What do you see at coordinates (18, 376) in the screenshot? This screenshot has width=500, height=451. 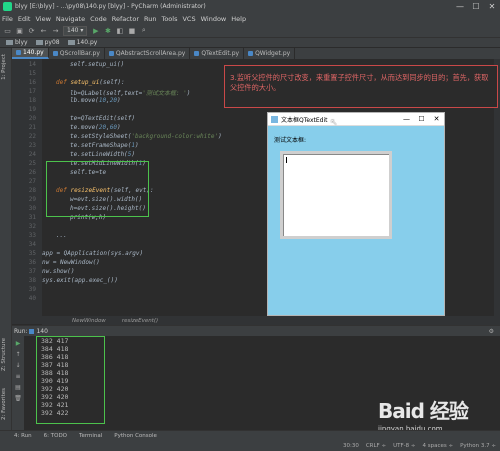 I see `wrap-icon: ≡` at bounding box center [18, 376].